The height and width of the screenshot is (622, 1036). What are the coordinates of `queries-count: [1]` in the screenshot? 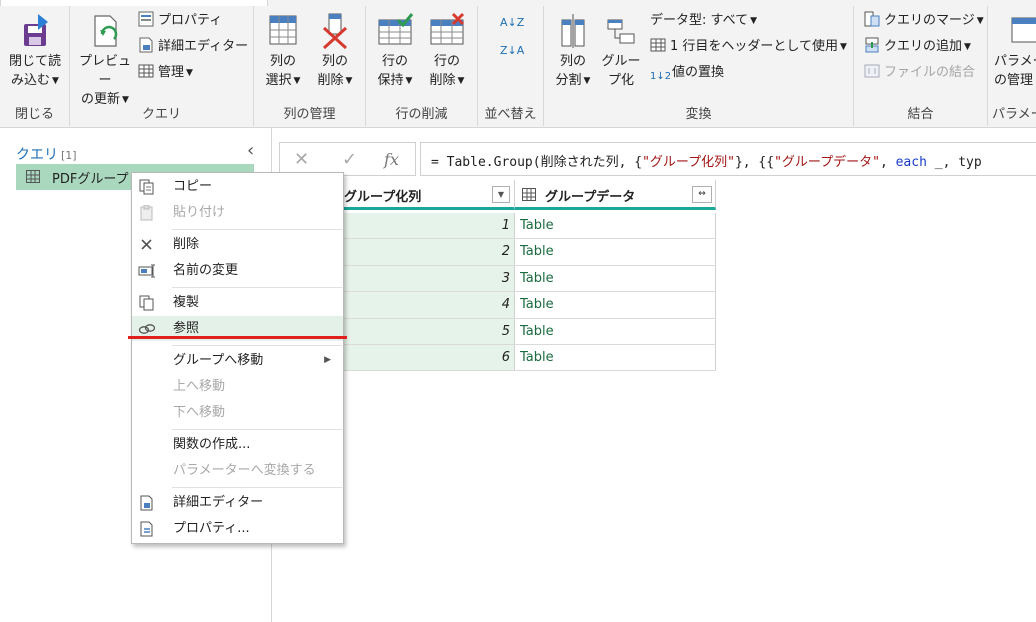 It's located at (69, 155).